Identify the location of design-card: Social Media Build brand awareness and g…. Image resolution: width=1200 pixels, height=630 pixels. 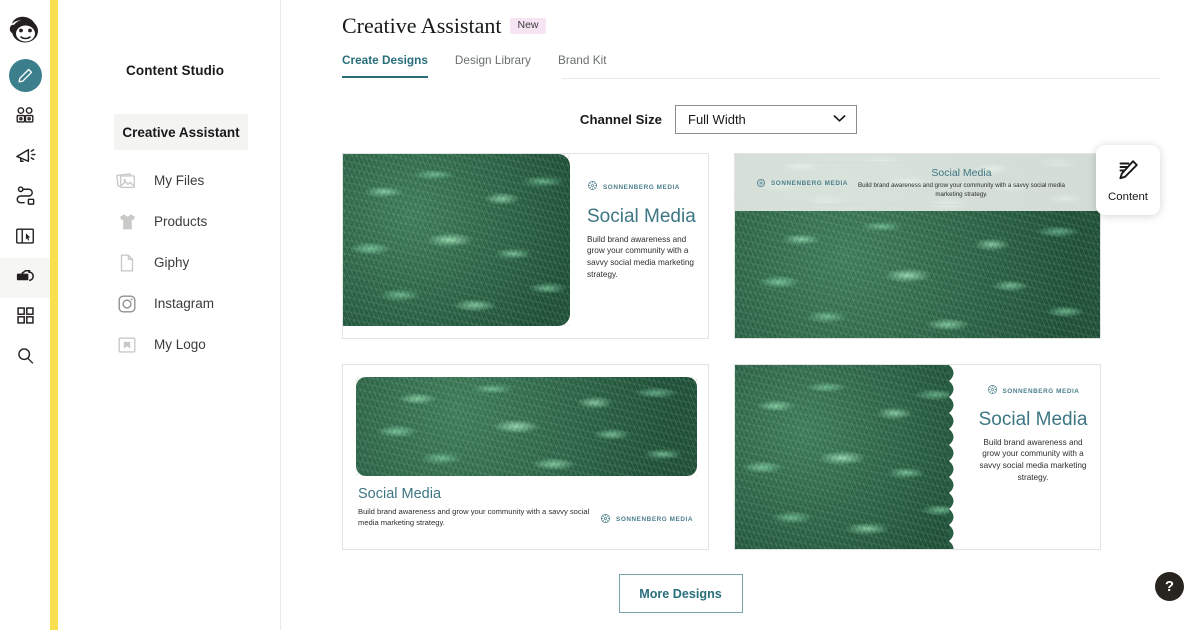
(525, 457).